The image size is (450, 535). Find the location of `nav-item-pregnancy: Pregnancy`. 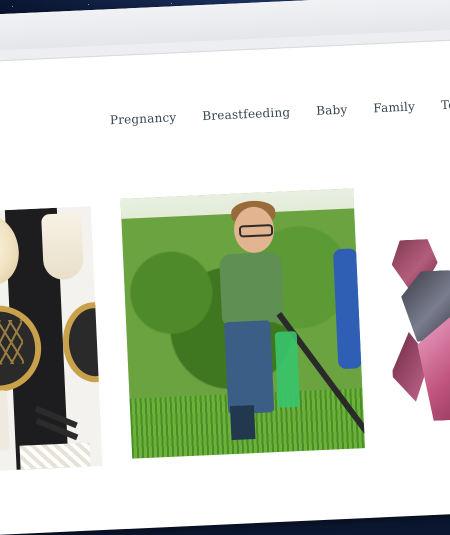

nav-item-pregnancy: Pregnancy is located at coordinates (143, 118).